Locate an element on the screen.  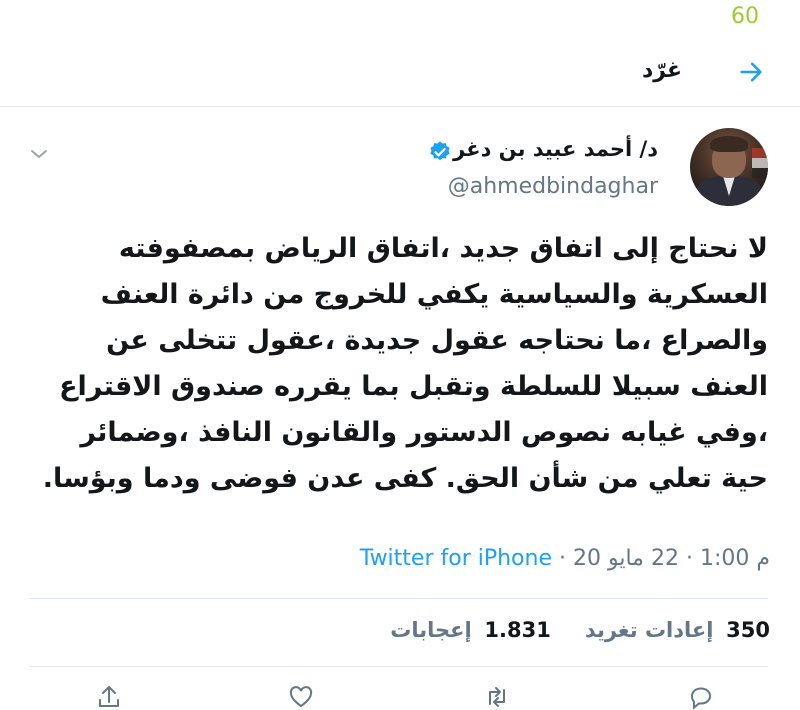
likes-label: إعجابات is located at coordinates (431, 630).